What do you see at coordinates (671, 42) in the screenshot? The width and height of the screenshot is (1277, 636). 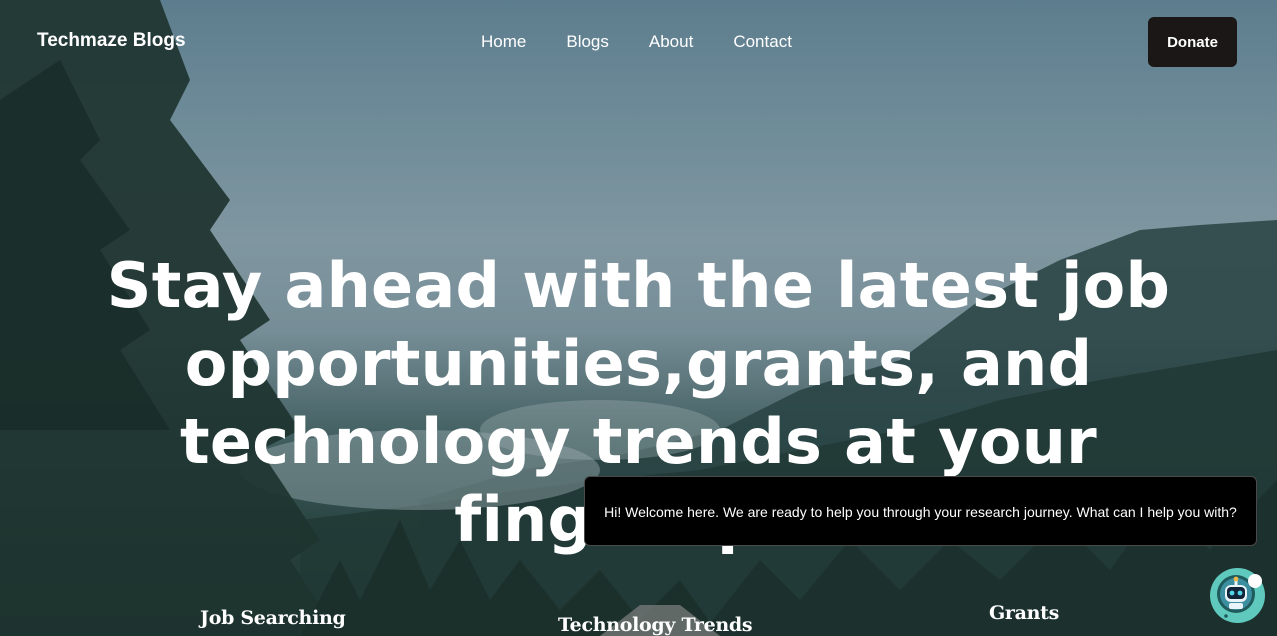 I see `nav-link-about: About` at bounding box center [671, 42].